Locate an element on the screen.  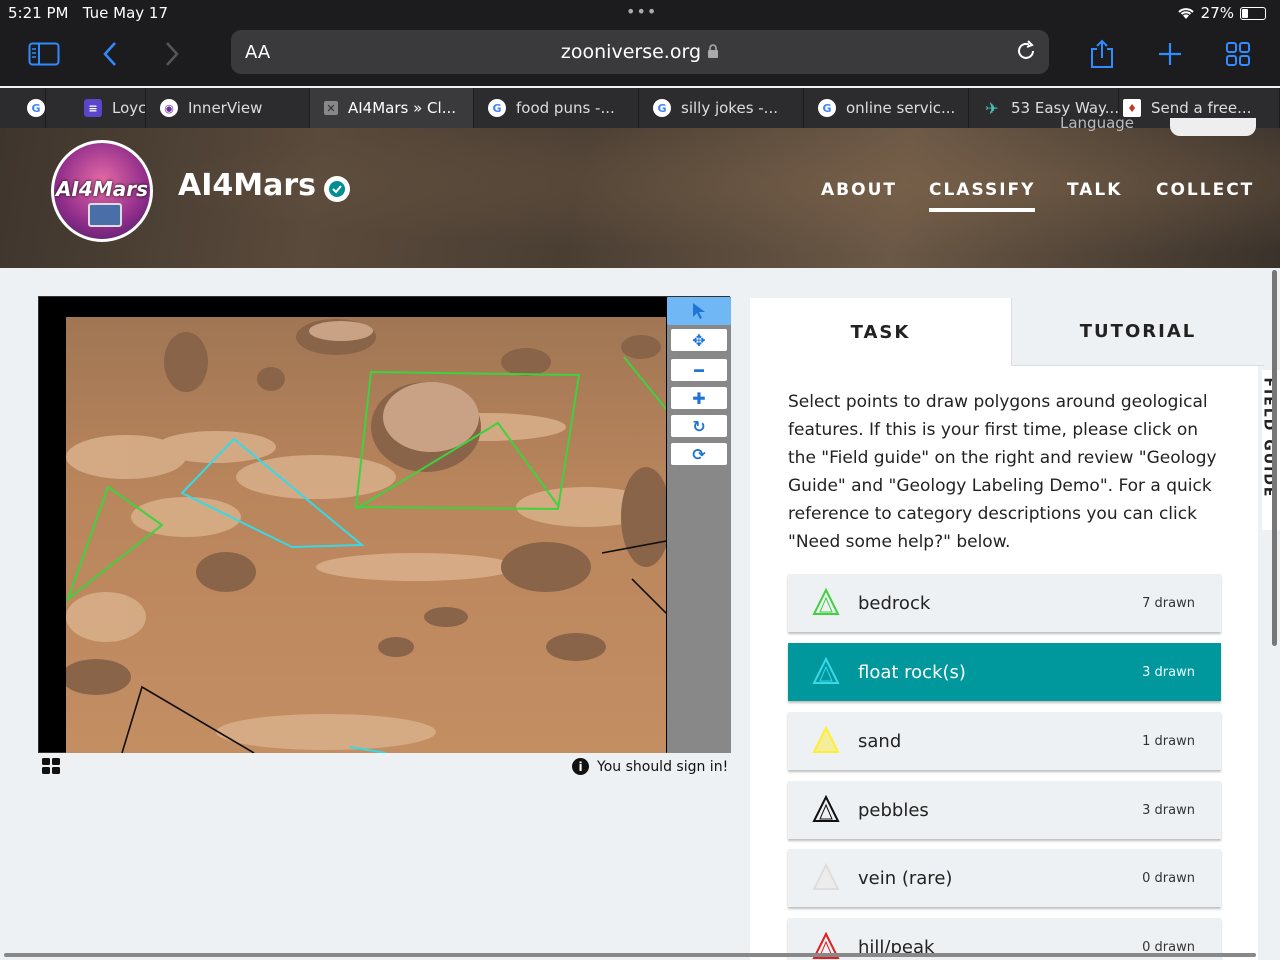
zoom-in-button: ✚ is located at coordinates (699, 398).